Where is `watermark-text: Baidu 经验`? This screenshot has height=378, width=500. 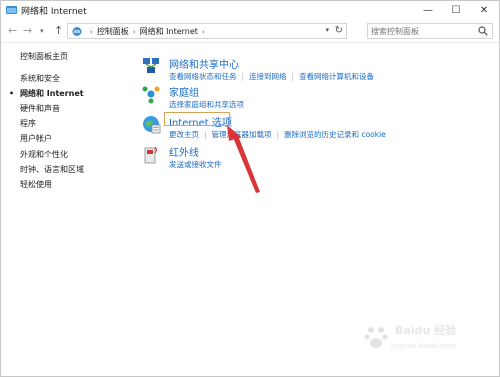 watermark-text: Baidu 经验 is located at coordinates (426, 330).